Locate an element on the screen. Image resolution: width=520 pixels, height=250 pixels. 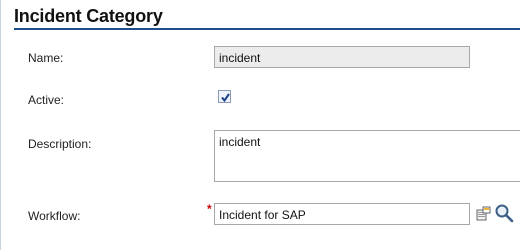
required-marker: * is located at coordinates (209, 209).